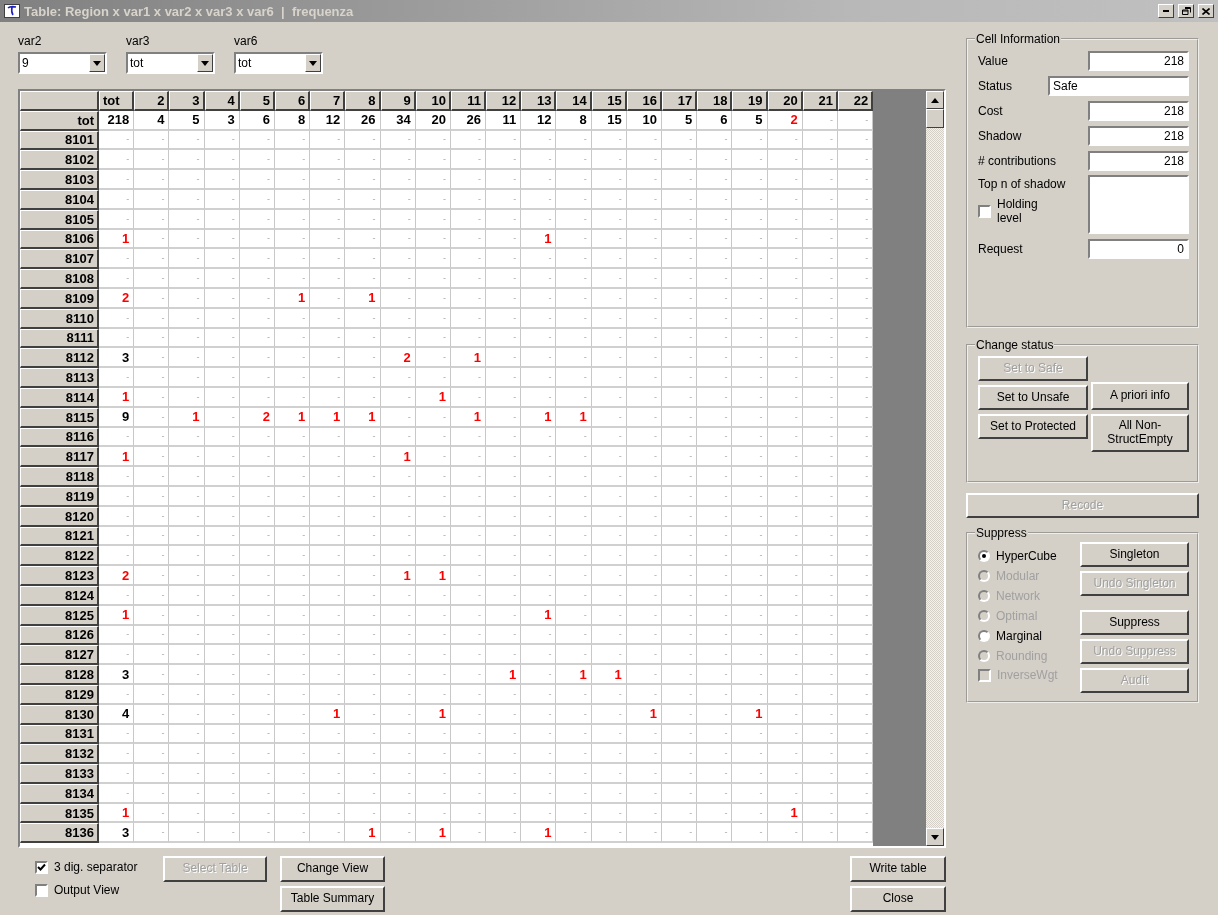 The image size is (1218, 915). Describe the element at coordinates (62, 63) in the screenshot. I see `dropdown: 9` at that location.